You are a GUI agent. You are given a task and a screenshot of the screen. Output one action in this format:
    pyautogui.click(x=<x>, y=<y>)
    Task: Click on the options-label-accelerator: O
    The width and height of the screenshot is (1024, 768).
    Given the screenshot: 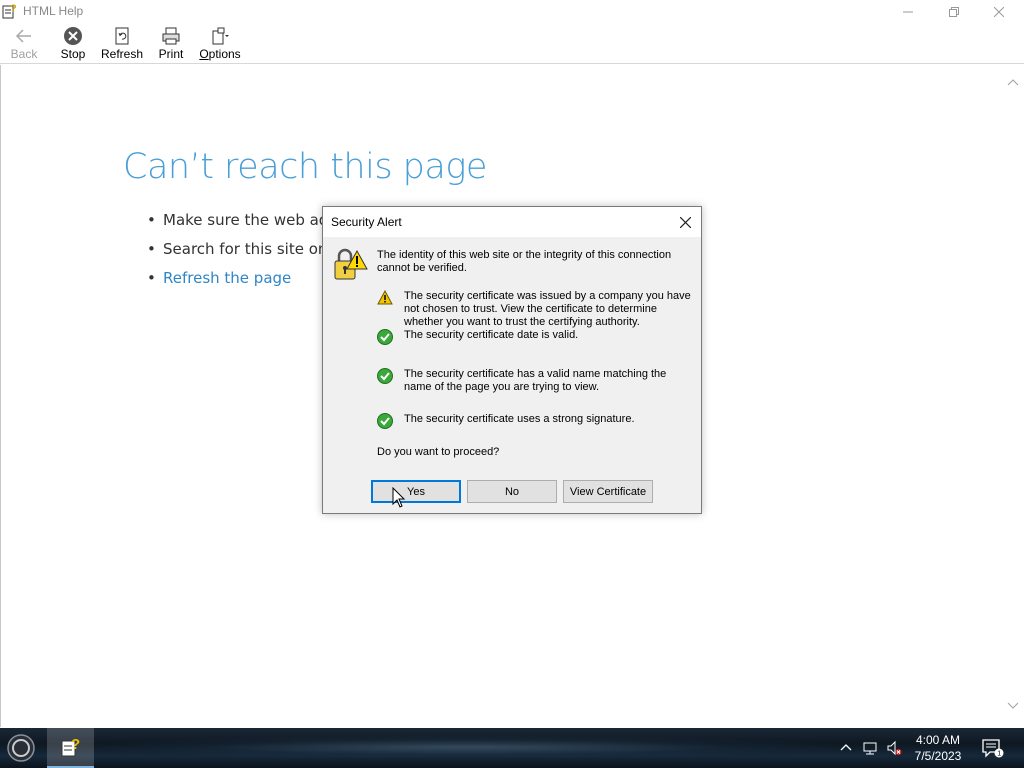 What is the action you would take?
    pyautogui.click(x=204, y=54)
    